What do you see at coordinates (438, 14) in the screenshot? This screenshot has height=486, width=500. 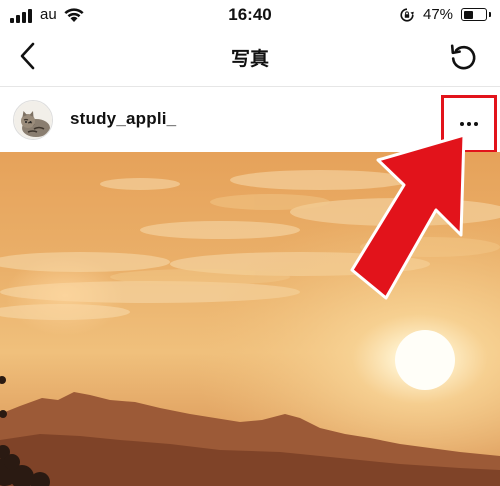 I see `battery-percent: 47%` at bounding box center [438, 14].